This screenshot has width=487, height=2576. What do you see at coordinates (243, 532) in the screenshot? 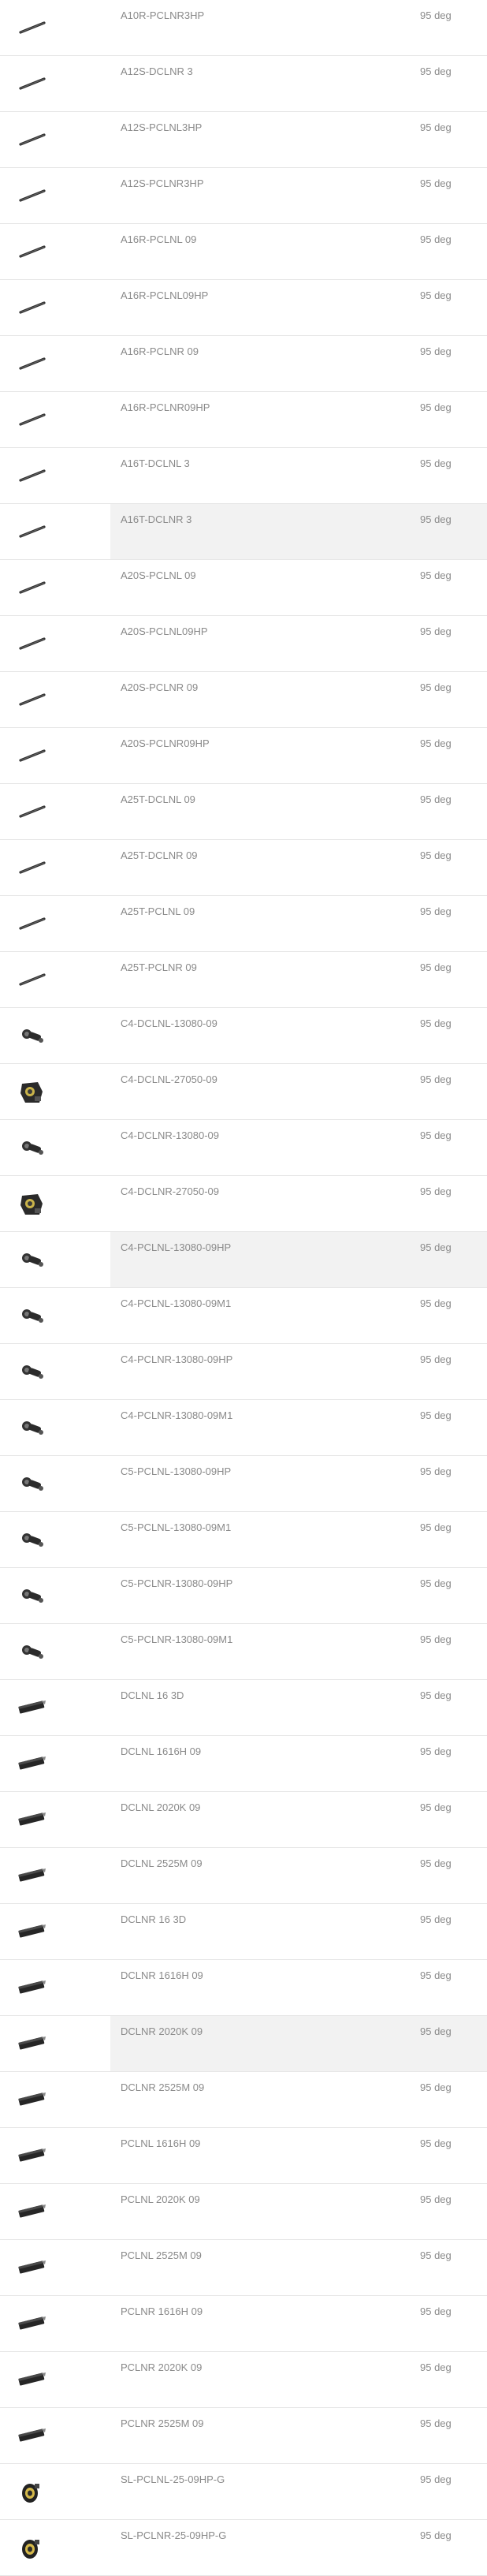
I see `table-row: A16T-DCLNR 3 95 deg` at bounding box center [243, 532].